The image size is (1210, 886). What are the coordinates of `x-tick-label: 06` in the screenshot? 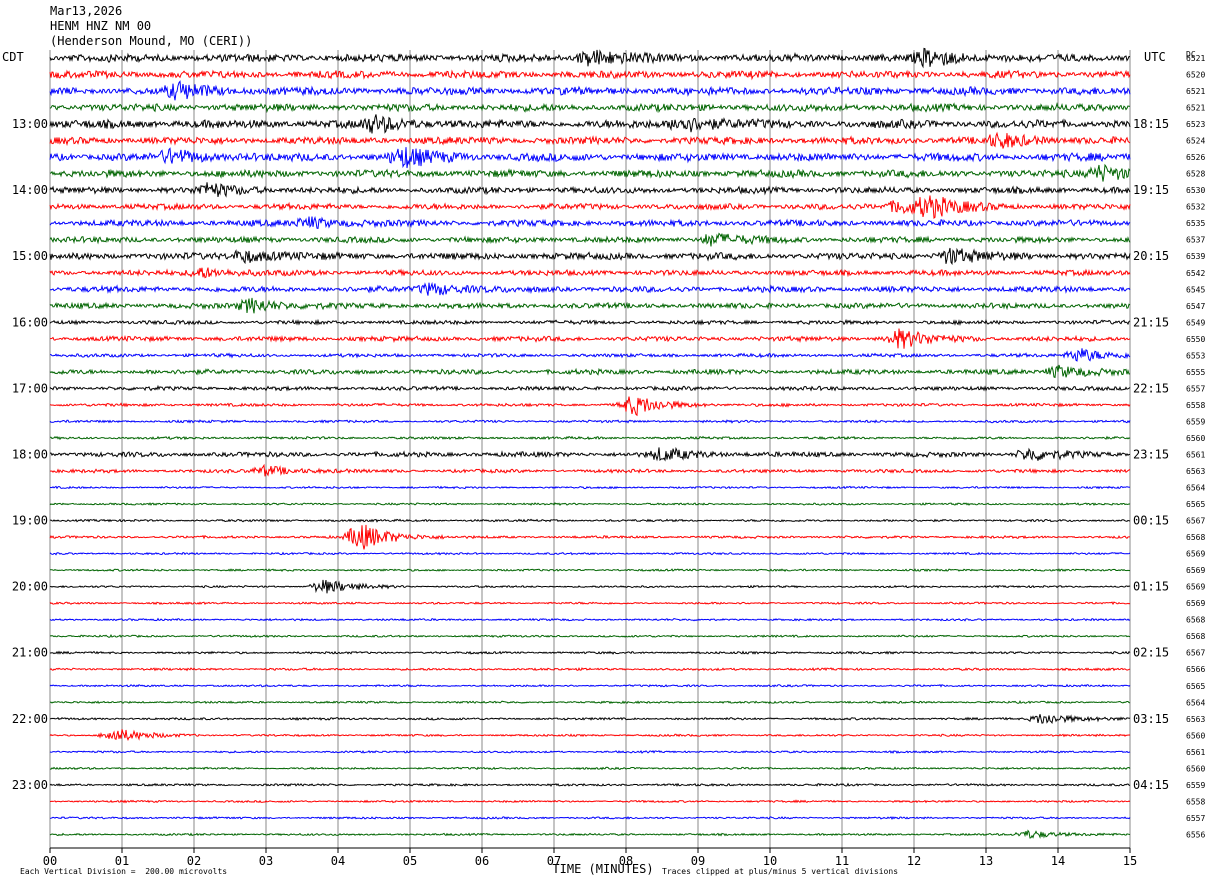 It's located at (482, 861).